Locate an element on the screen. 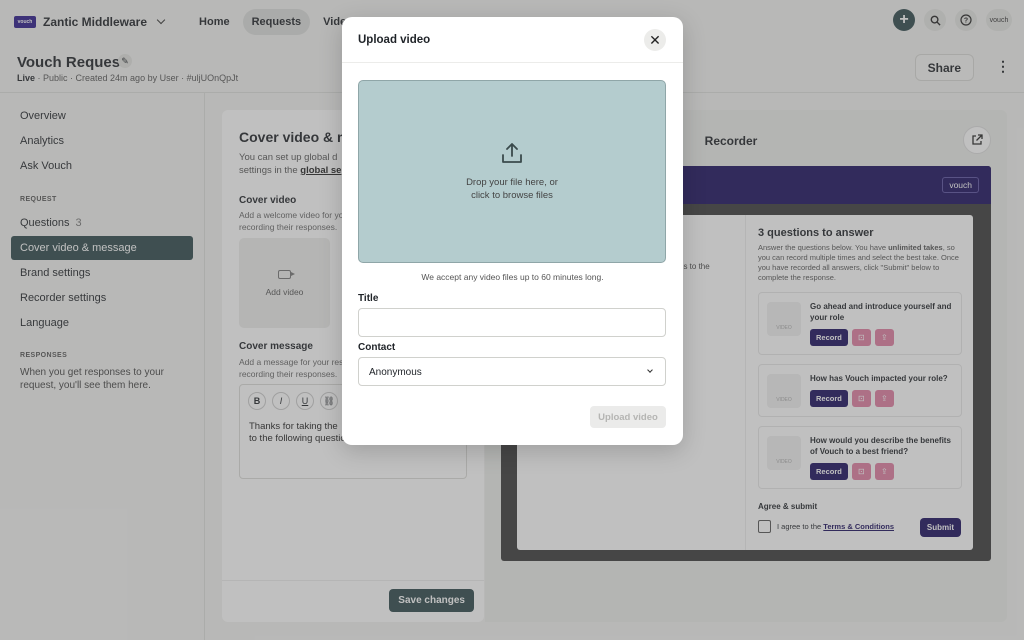  upload-icon is located at coordinates (512, 153).